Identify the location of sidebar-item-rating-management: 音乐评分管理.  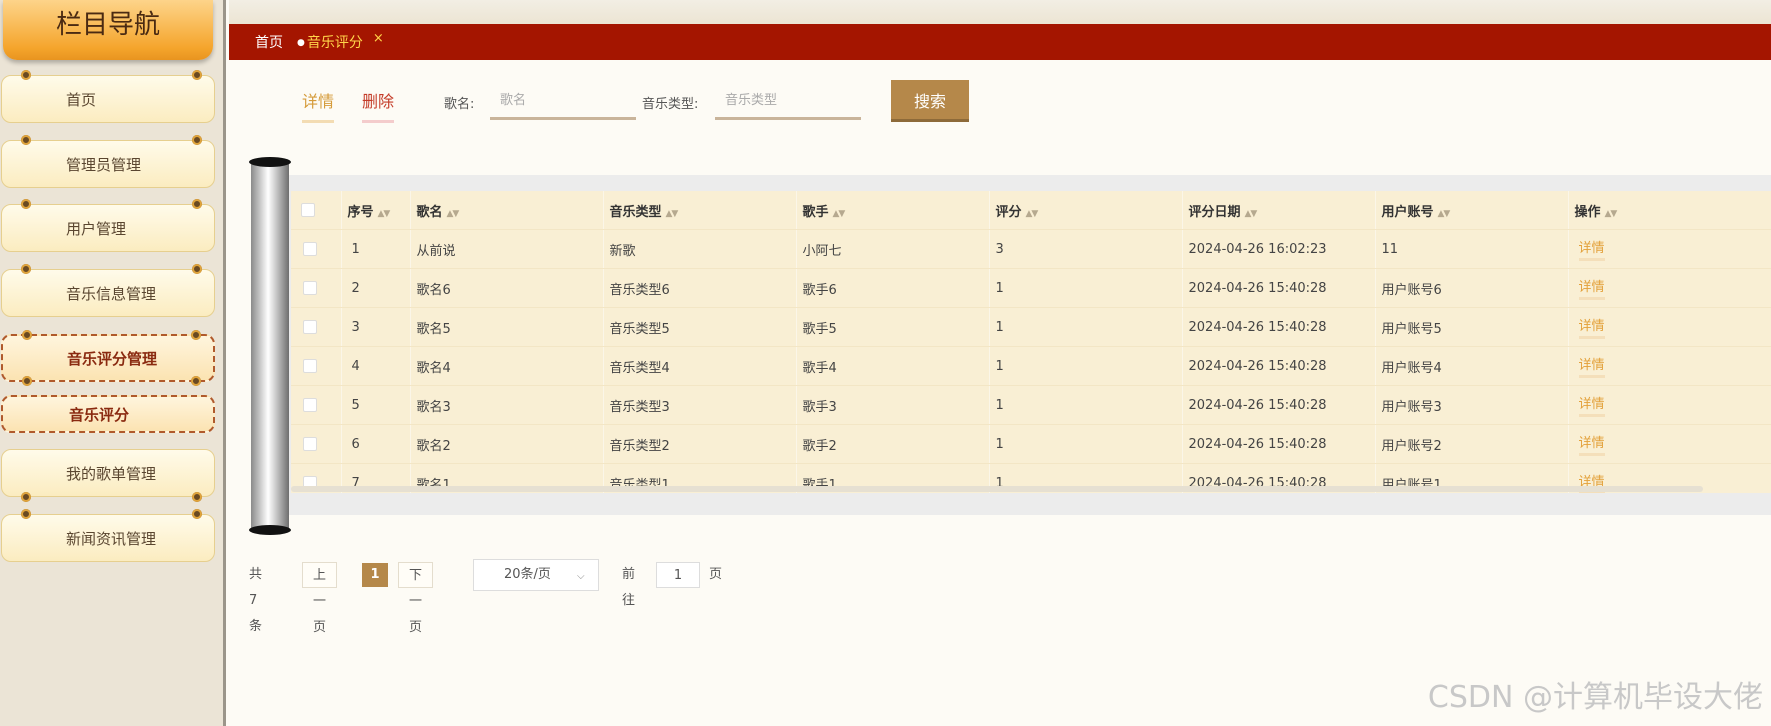
(108, 358).